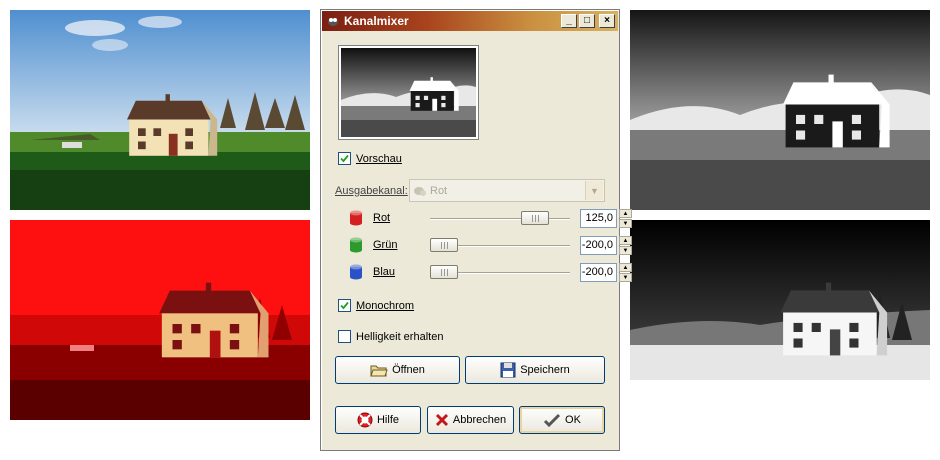 The height and width of the screenshot is (460, 940). I want to click on x-cross-icon, so click(442, 420).